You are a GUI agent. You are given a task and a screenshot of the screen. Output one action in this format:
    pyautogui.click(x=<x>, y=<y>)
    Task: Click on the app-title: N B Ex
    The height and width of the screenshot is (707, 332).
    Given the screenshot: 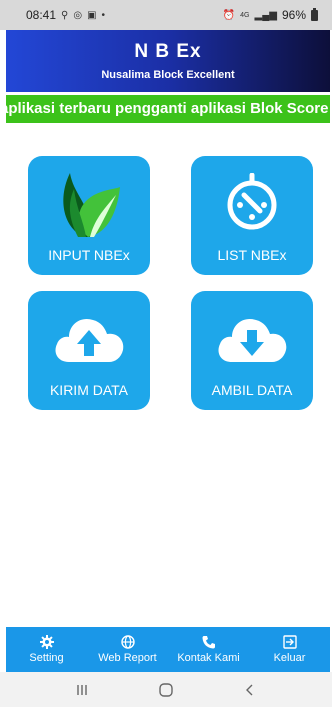 What is the action you would take?
    pyautogui.click(x=168, y=51)
    